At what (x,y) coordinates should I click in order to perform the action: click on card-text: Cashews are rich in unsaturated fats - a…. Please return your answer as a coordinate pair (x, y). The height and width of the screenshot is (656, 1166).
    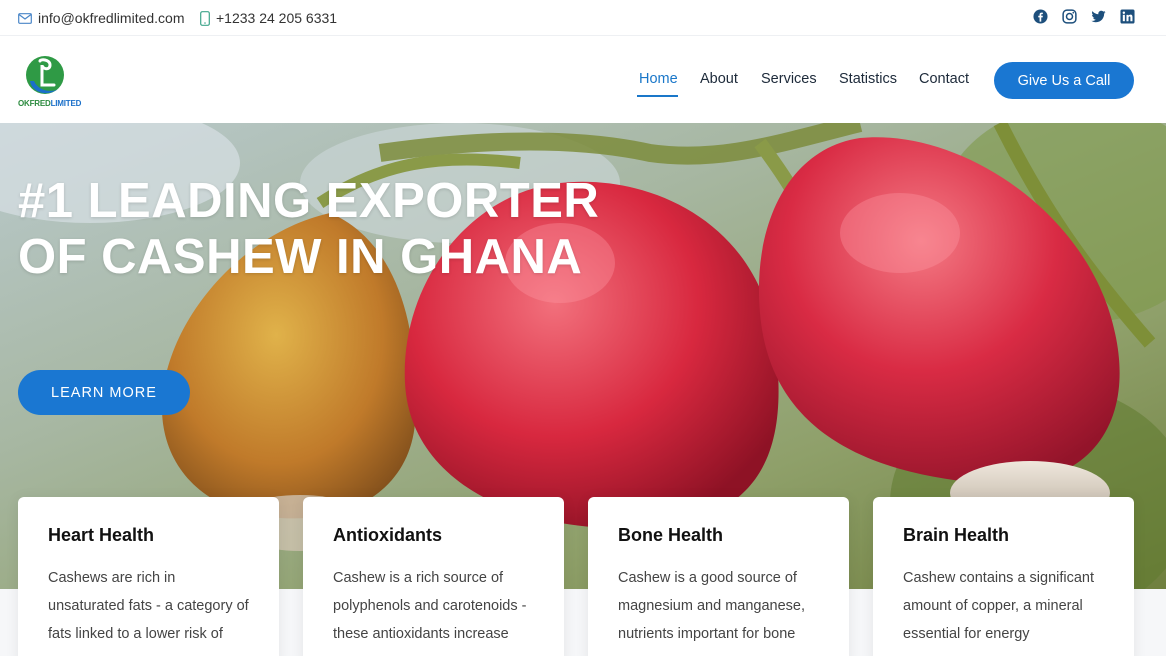
    Looking at the image, I should click on (148, 606).